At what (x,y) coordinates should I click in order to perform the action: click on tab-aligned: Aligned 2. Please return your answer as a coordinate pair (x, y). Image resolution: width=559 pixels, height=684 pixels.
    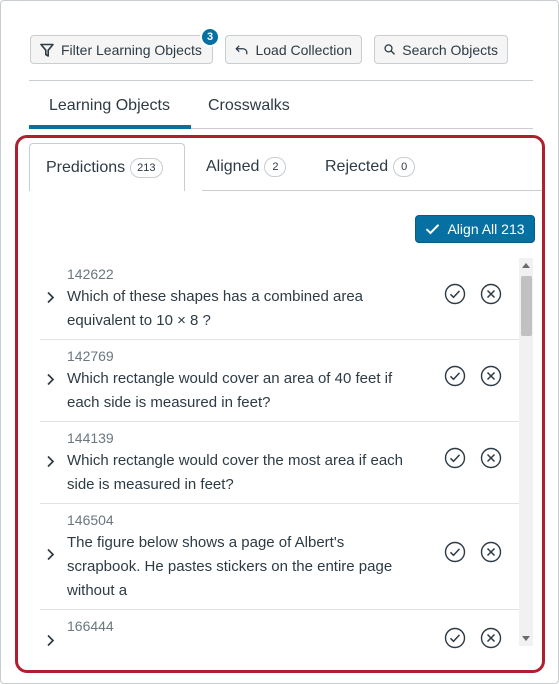
    Looking at the image, I should click on (246, 167).